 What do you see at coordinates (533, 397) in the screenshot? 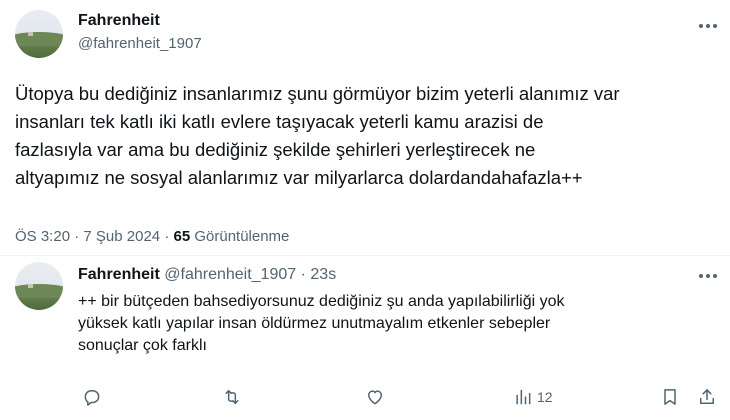
I see `views-button: 12` at bounding box center [533, 397].